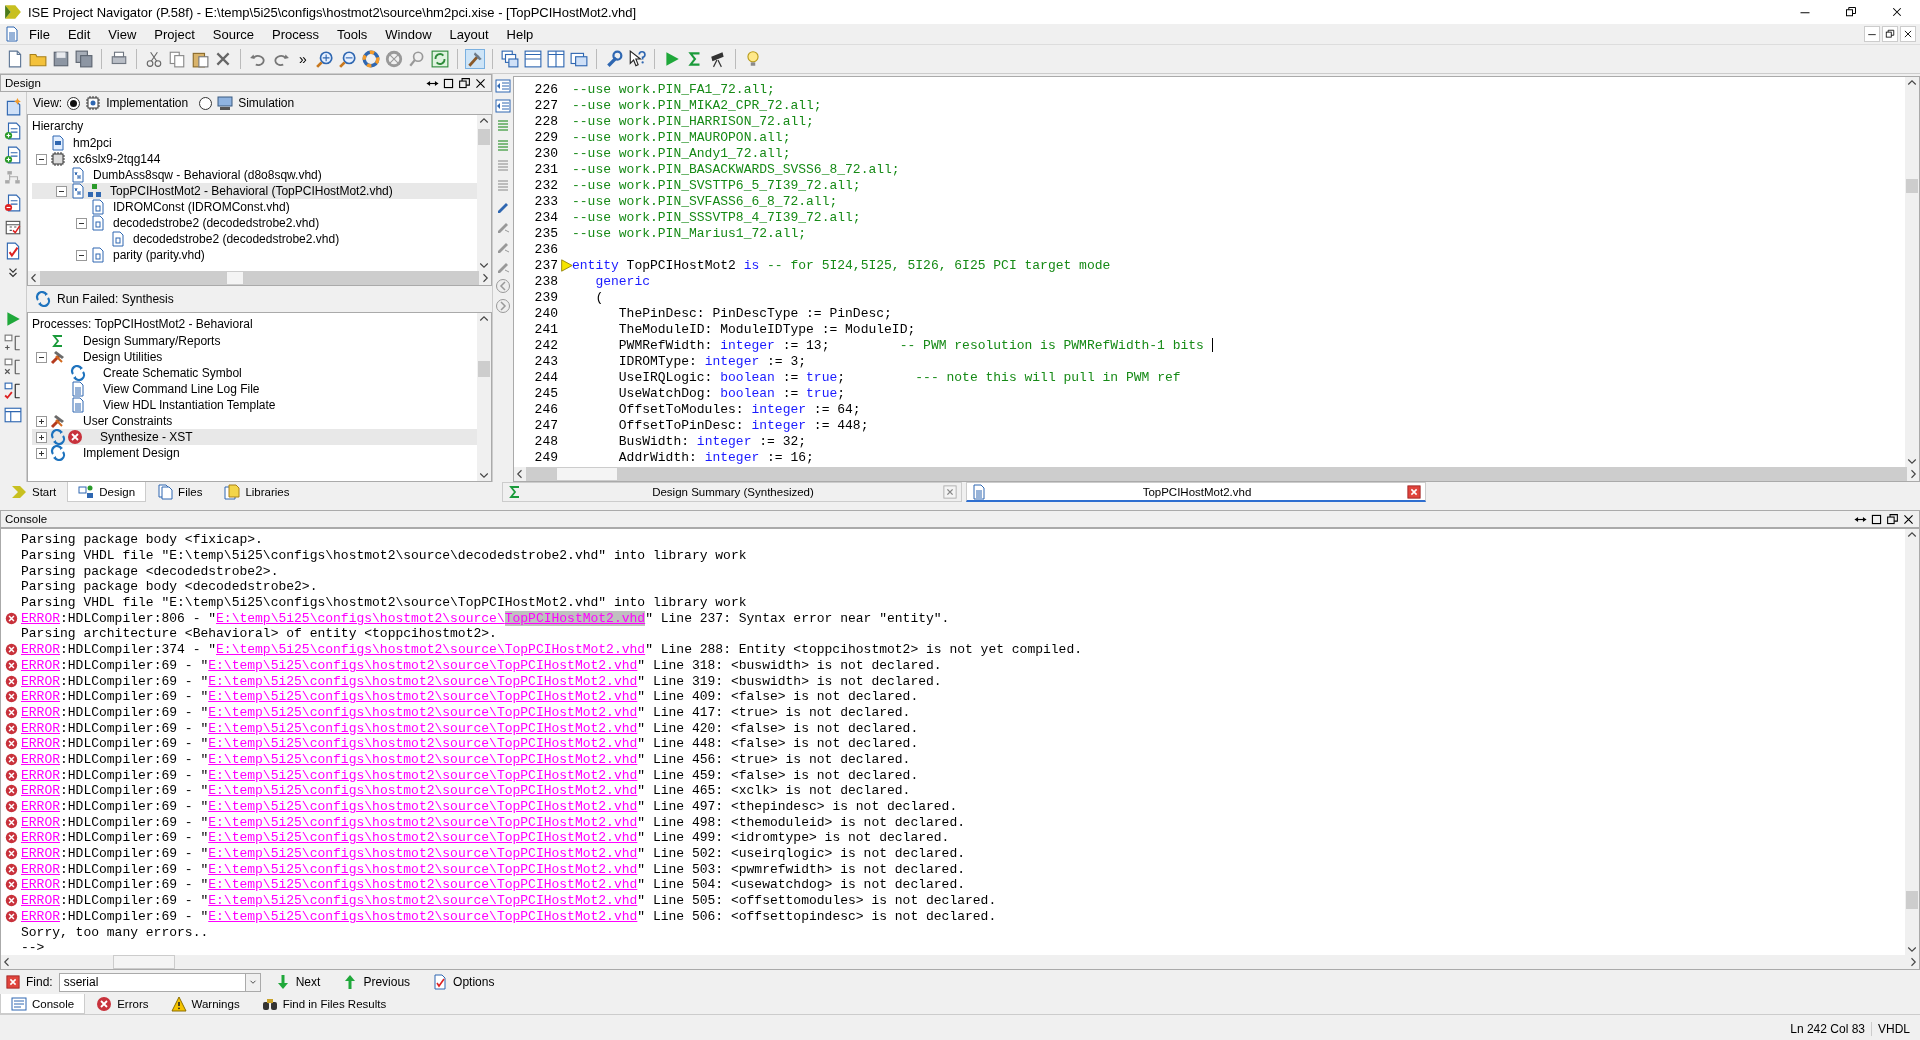 The height and width of the screenshot is (1040, 1920). I want to click on menu-item: Source, so click(233, 34).